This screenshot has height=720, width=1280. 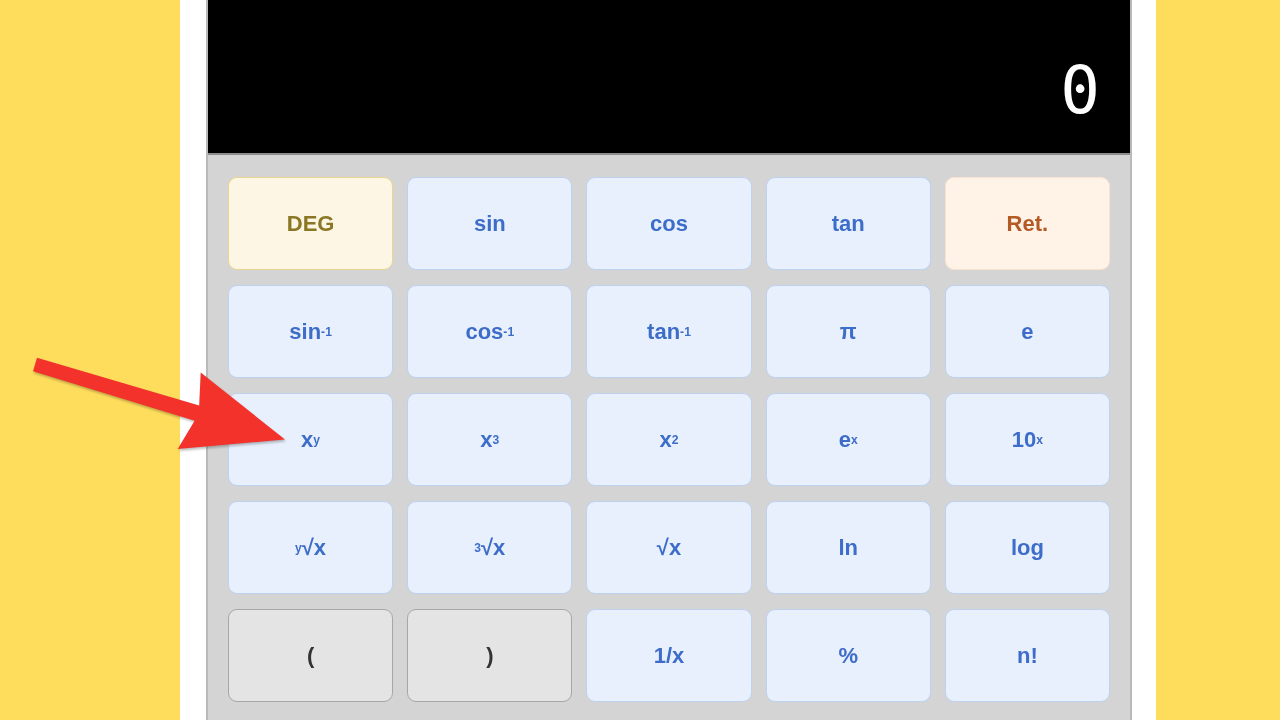 I want to click on return-button: Ret., so click(x=1027, y=223).